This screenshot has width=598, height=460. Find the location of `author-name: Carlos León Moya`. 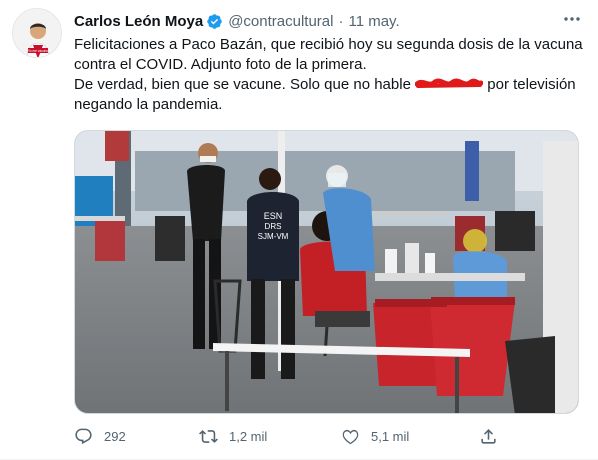

author-name: Carlos León Moya is located at coordinates (138, 21).